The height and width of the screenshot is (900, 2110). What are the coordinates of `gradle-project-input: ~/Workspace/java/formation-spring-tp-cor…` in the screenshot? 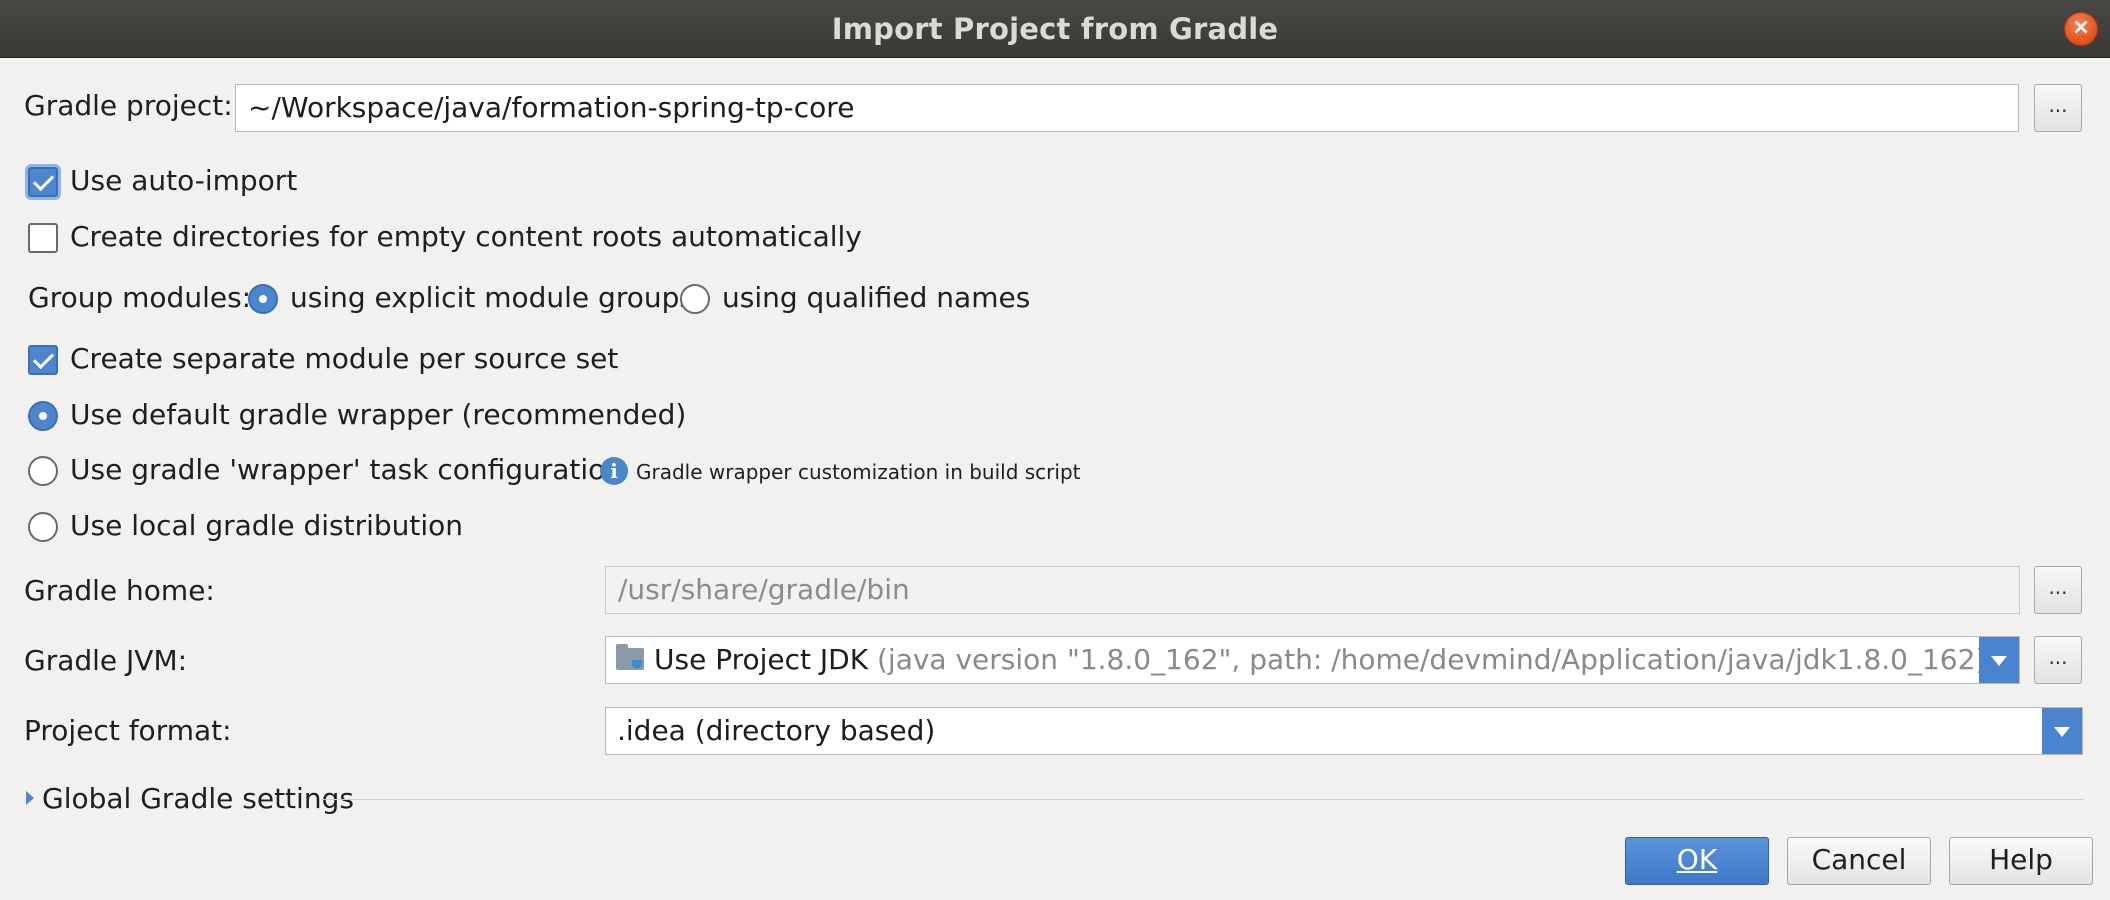 It's located at (1127, 108).